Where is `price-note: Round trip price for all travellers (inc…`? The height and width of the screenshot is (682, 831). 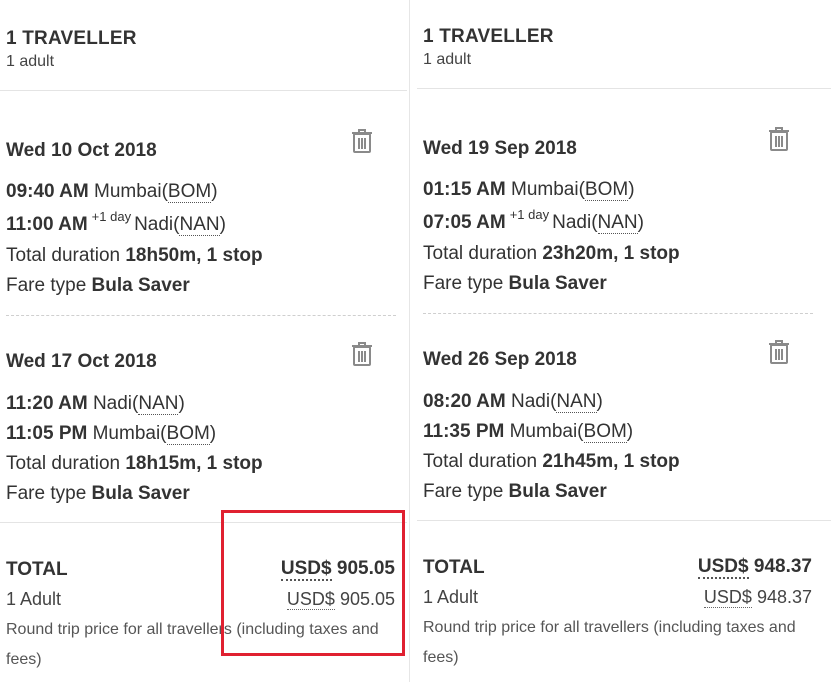 price-note: Round trip price for all travellers (inc… is located at coordinates (609, 642).